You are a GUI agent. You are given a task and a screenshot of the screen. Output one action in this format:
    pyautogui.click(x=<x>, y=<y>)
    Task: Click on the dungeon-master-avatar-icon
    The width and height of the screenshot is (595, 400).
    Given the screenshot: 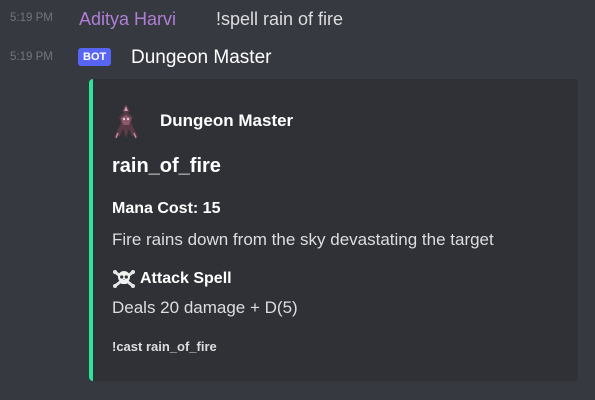 What is the action you would take?
    pyautogui.click(x=126, y=121)
    